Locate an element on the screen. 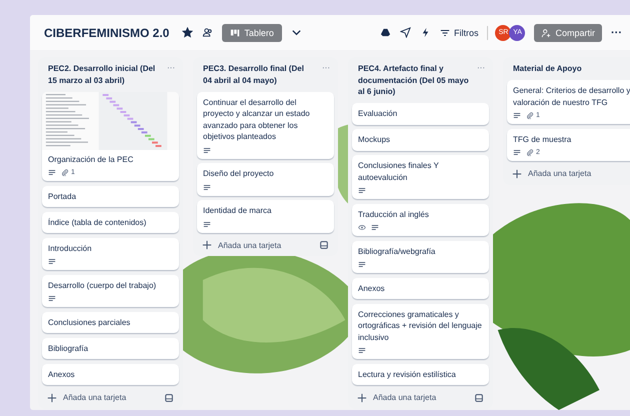 This screenshot has height=416, width=630. card: Conclusiones finales Y autoevalución is located at coordinates (420, 177).